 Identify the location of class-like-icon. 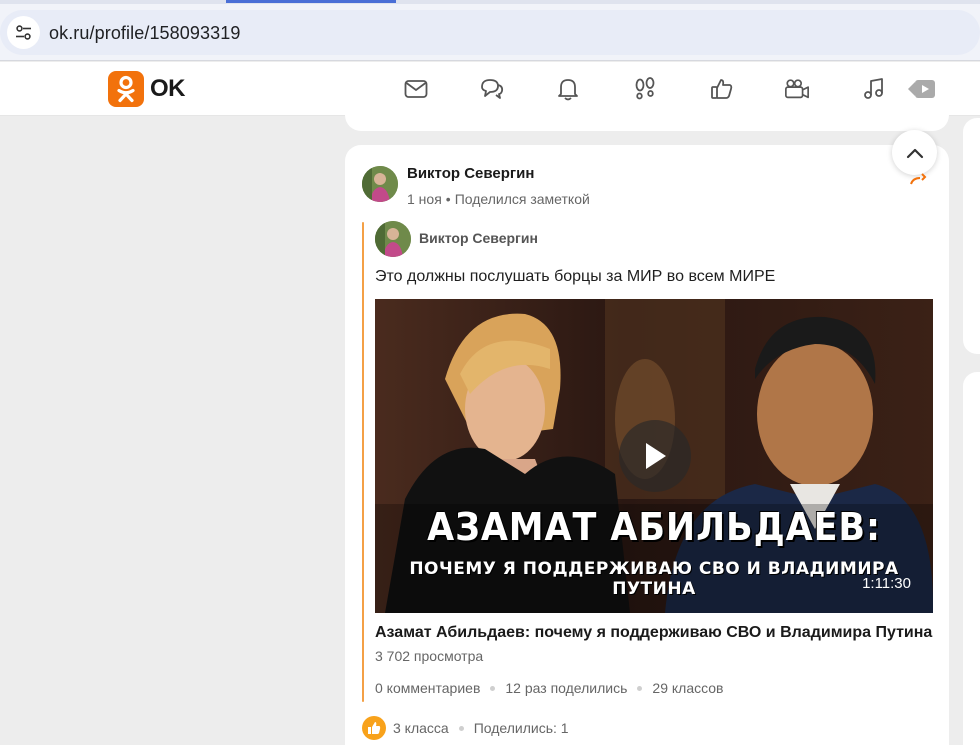
(374, 728).